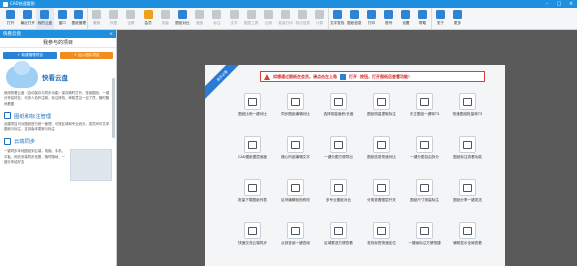  I want to click on feature-tile: 分类查看图层开关, so click(381, 200).